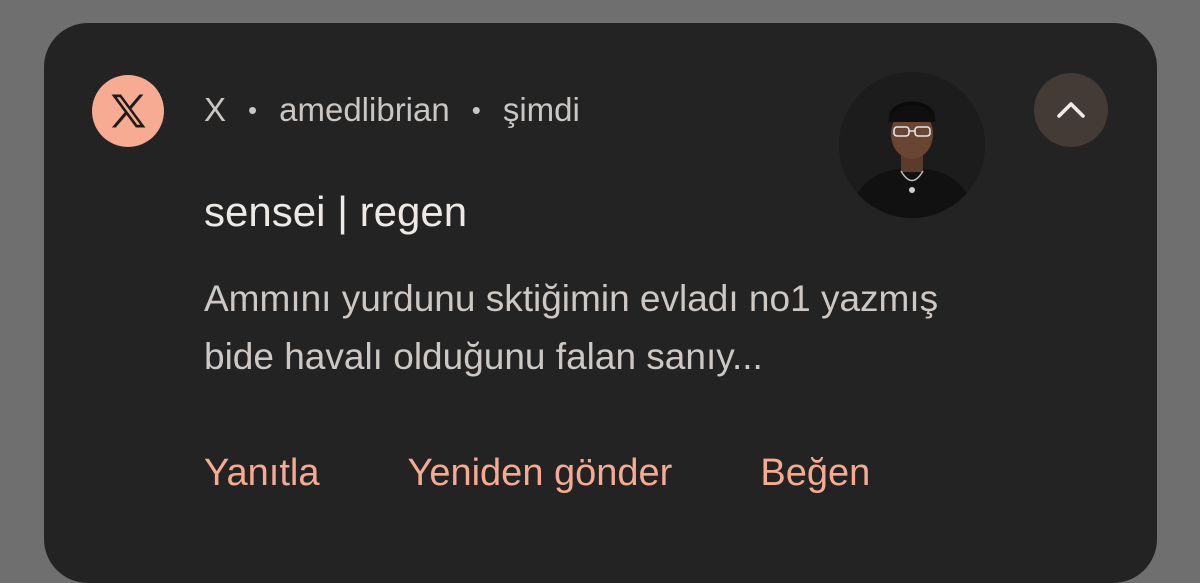 The height and width of the screenshot is (583, 1200). I want to click on timestamp: şimdi, so click(541, 109).